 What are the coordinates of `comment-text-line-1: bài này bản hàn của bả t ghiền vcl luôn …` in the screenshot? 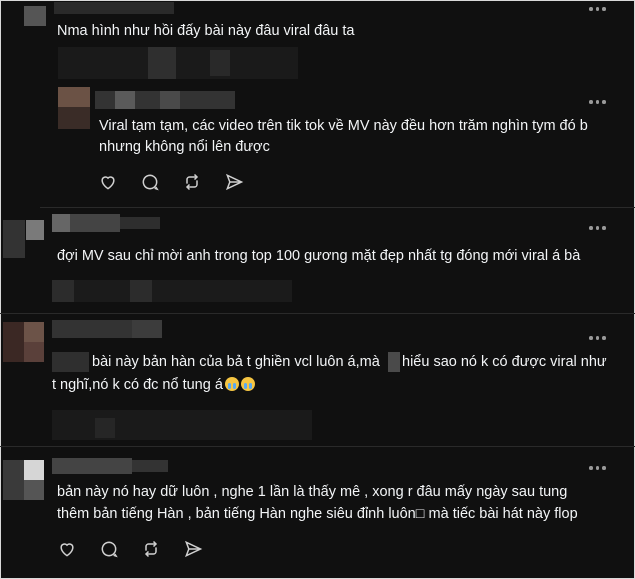 It's located at (236, 362).